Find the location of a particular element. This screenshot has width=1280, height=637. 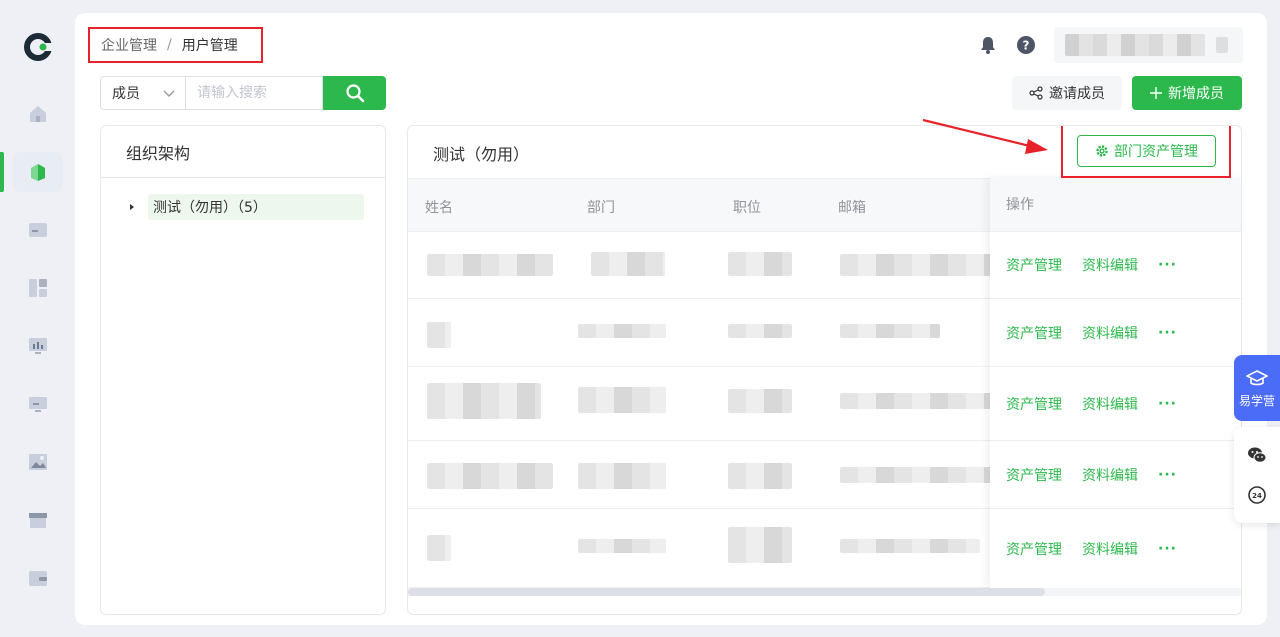

nav-item-image is located at coordinates (38, 462).